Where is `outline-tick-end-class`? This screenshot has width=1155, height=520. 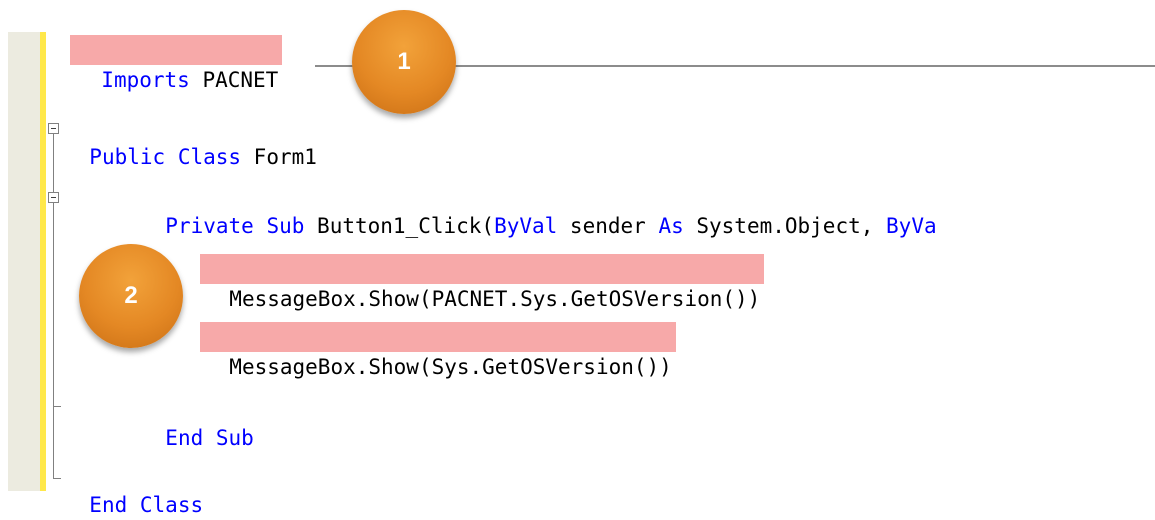
outline-tick-end-class is located at coordinates (57, 478).